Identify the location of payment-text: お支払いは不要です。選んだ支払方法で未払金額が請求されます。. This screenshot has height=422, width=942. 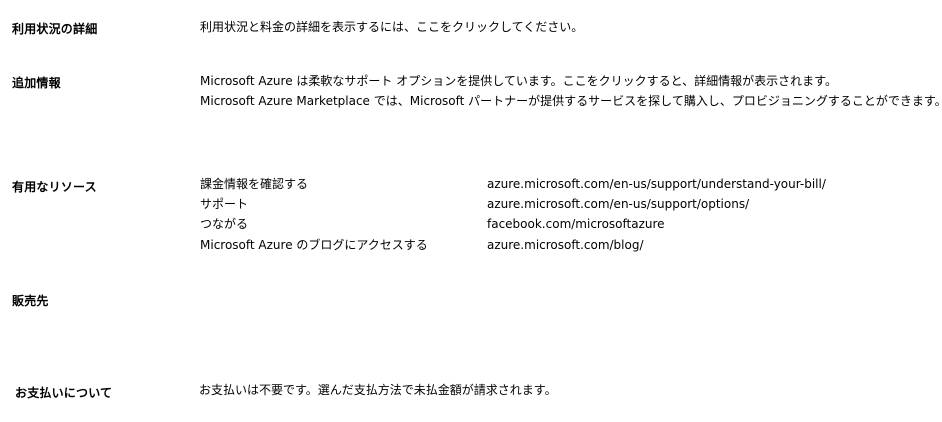
(378, 390).